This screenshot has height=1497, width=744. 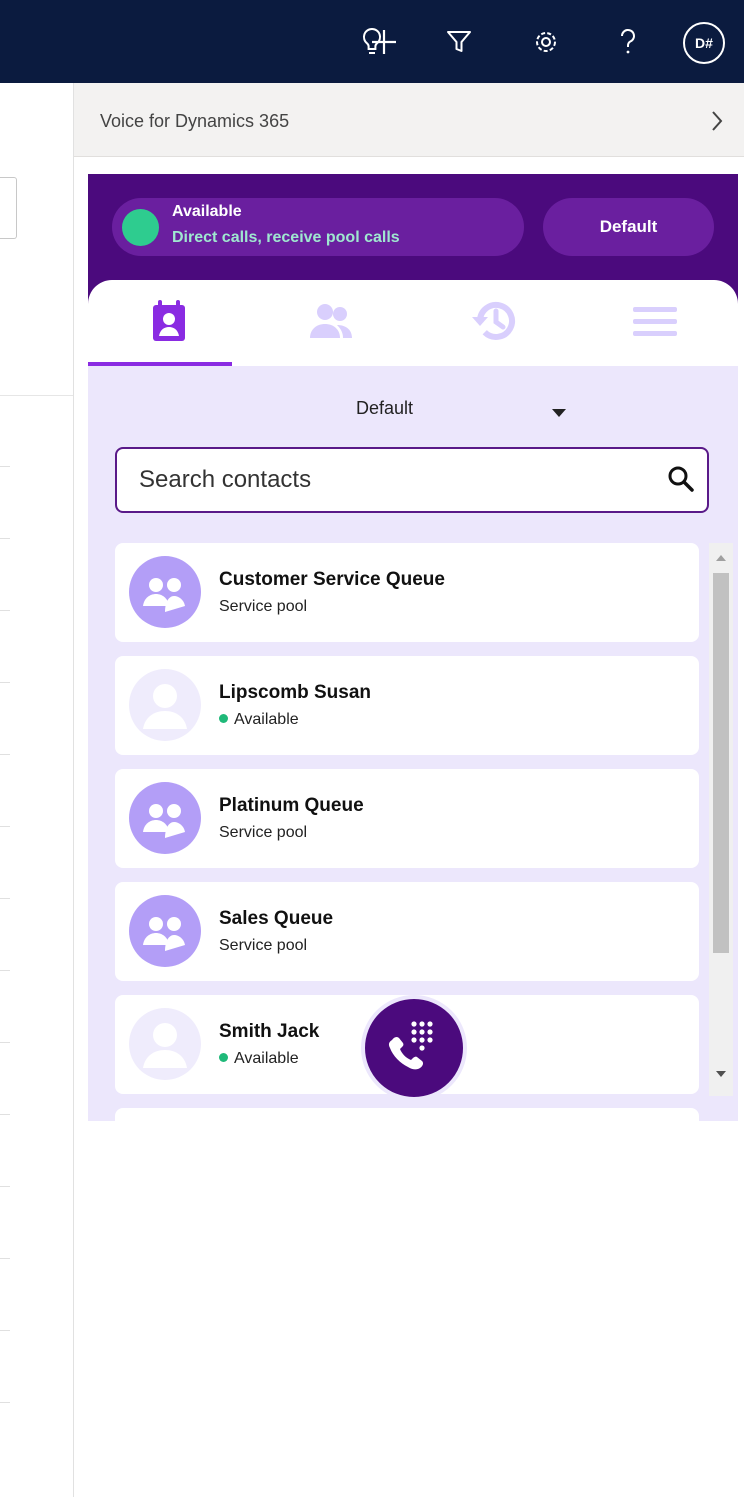 What do you see at coordinates (8, 208) in the screenshot?
I see `left-field-edge` at bounding box center [8, 208].